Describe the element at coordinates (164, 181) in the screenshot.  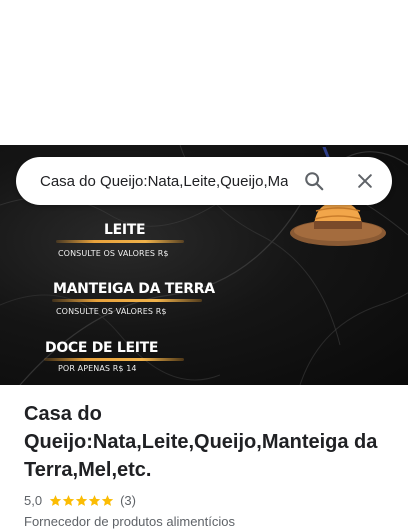
I see `search-input` at that location.